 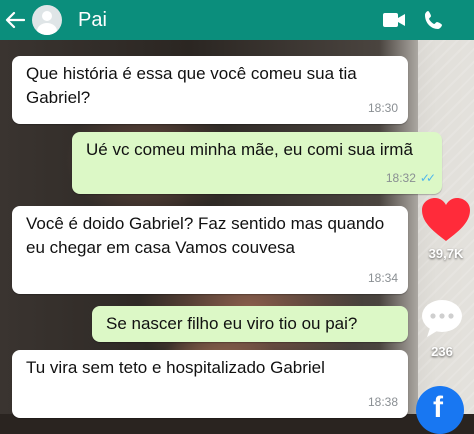 I want to click on message-text: Se nascer filho eu viro tio ou pai?, so click(x=232, y=323).